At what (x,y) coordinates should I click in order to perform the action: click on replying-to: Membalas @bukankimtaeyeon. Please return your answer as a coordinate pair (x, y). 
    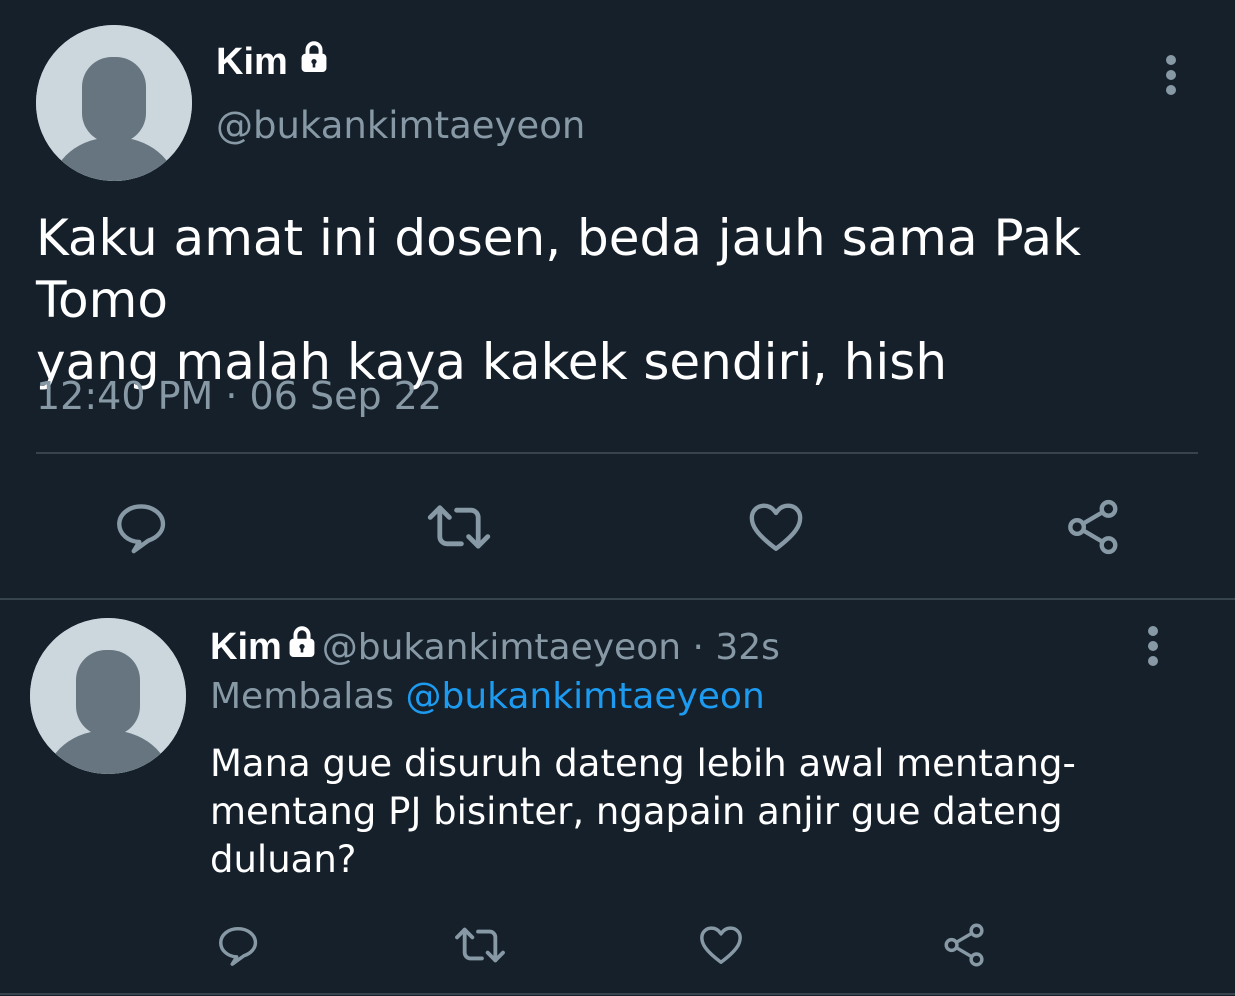
    Looking at the image, I should click on (487, 697).